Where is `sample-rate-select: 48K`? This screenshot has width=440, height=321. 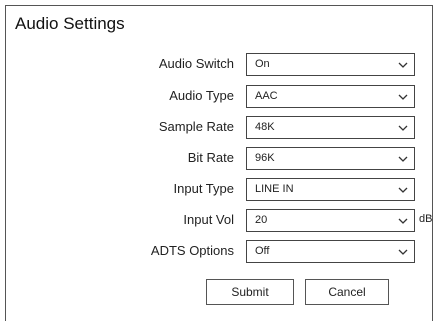
sample-rate-select: 48K is located at coordinates (330, 127).